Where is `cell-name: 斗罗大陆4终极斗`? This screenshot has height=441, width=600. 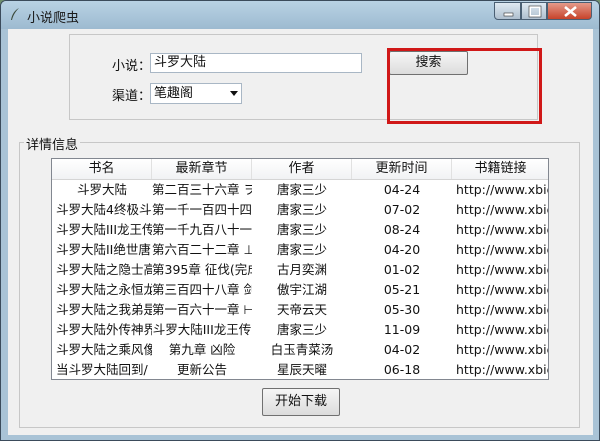
cell-name: 斗罗大陆4终极斗 is located at coordinates (104, 209).